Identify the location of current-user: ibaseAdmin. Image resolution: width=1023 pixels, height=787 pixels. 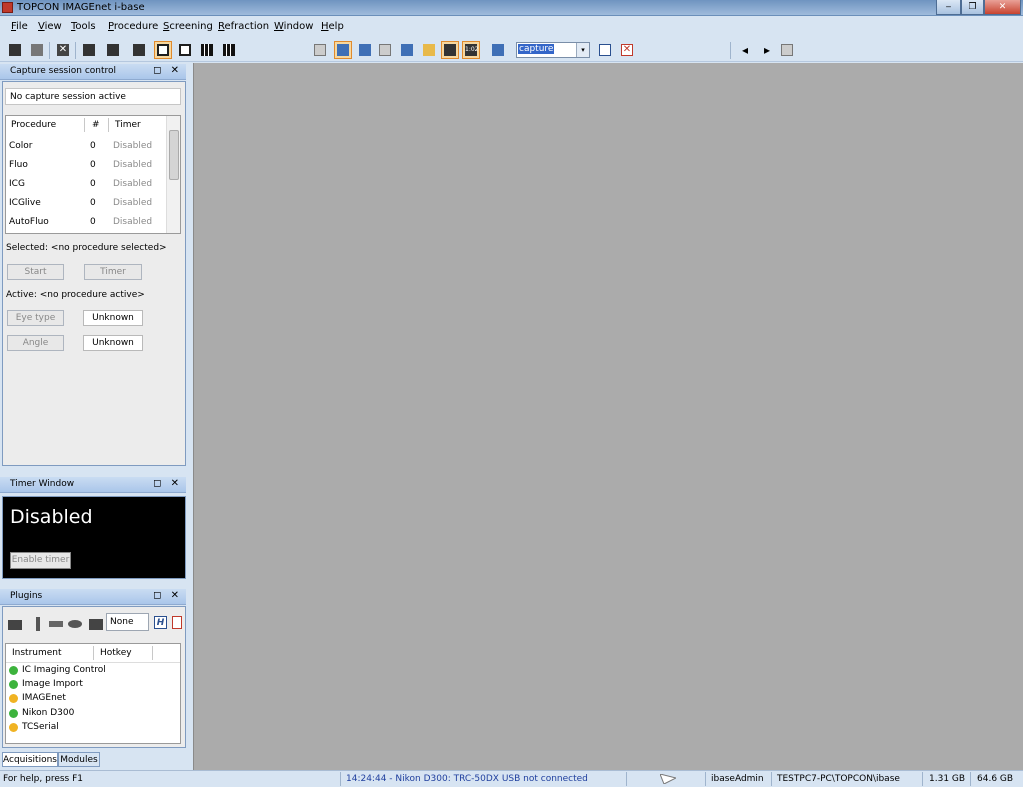
(737, 779).